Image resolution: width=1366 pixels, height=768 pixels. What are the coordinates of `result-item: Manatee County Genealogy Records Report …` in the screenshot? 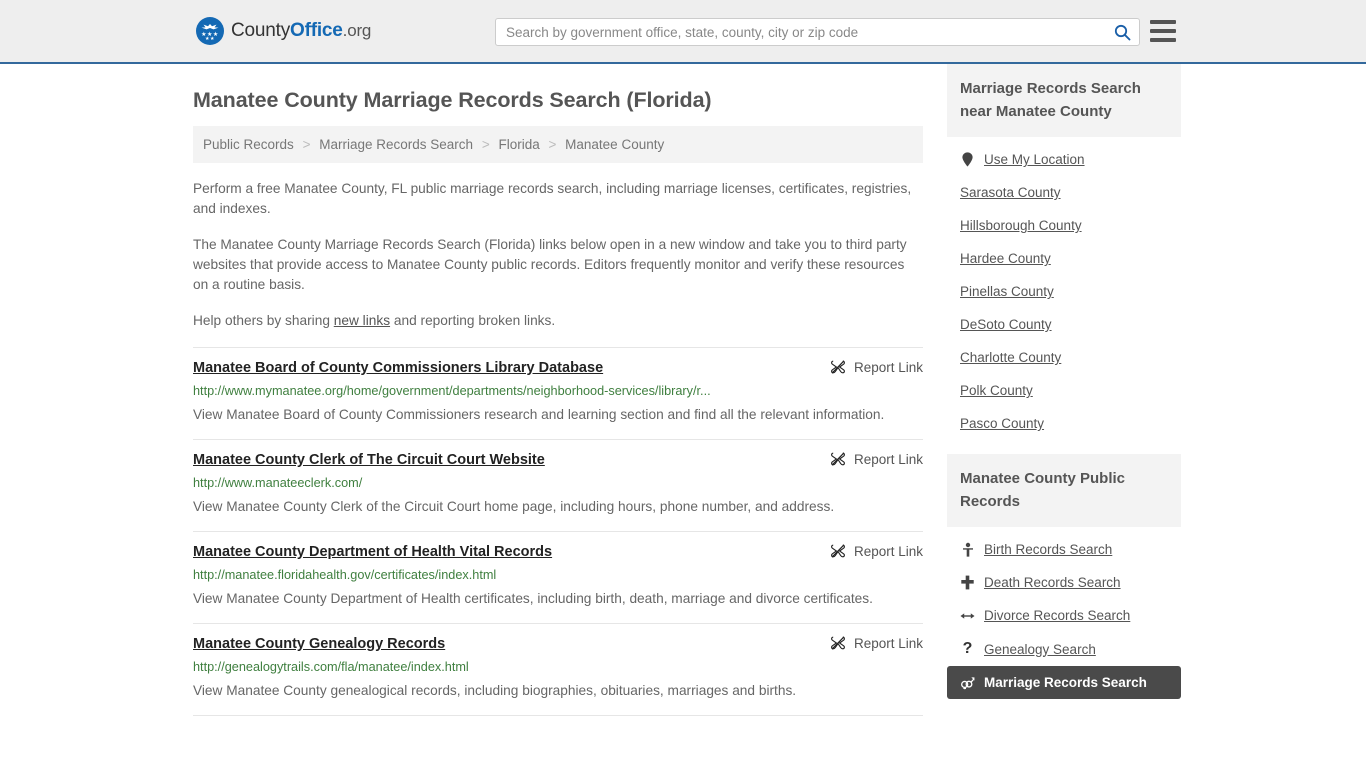 It's located at (558, 669).